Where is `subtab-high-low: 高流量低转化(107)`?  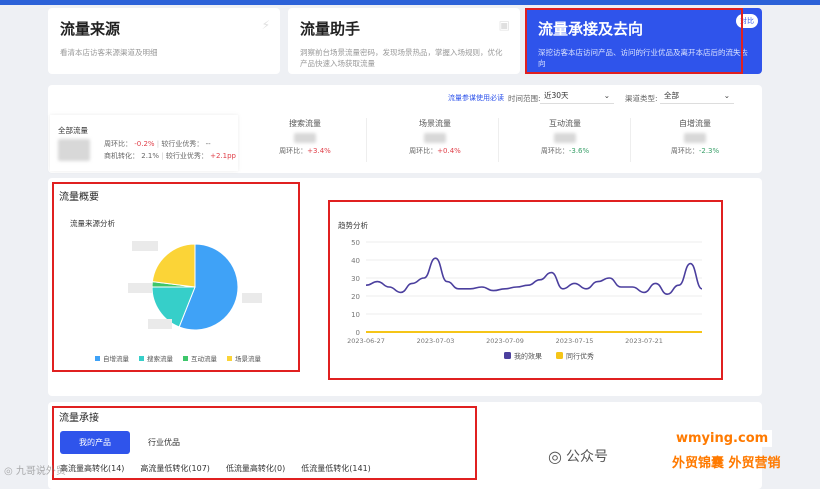 subtab-high-low: 高流量低转化(107) is located at coordinates (175, 468).